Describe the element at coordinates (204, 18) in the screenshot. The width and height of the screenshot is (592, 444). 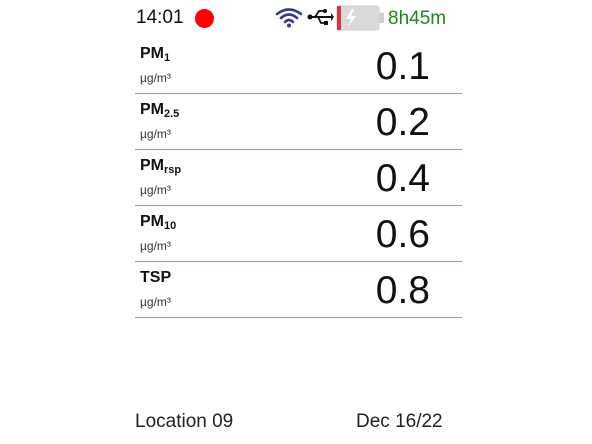
I see `recording-dot-icon` at that location.